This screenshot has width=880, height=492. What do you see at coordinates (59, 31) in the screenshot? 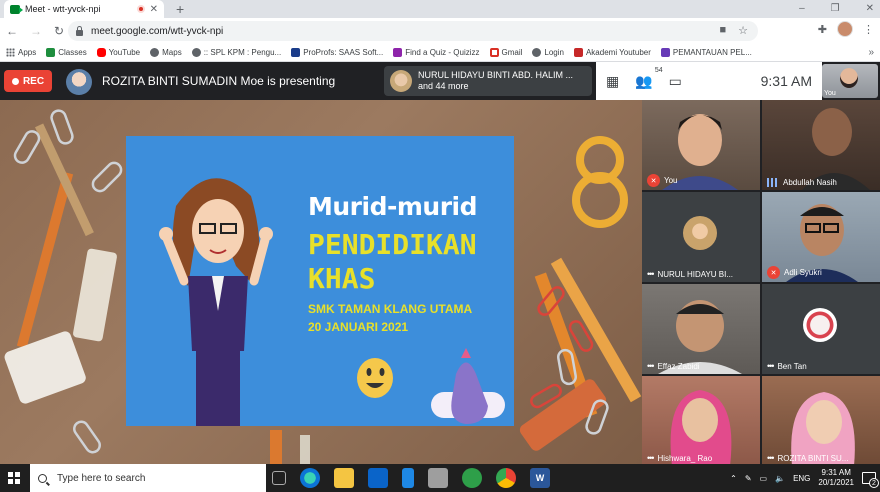
I see `reload-icon: ↻` at bounding box center [59, 31].